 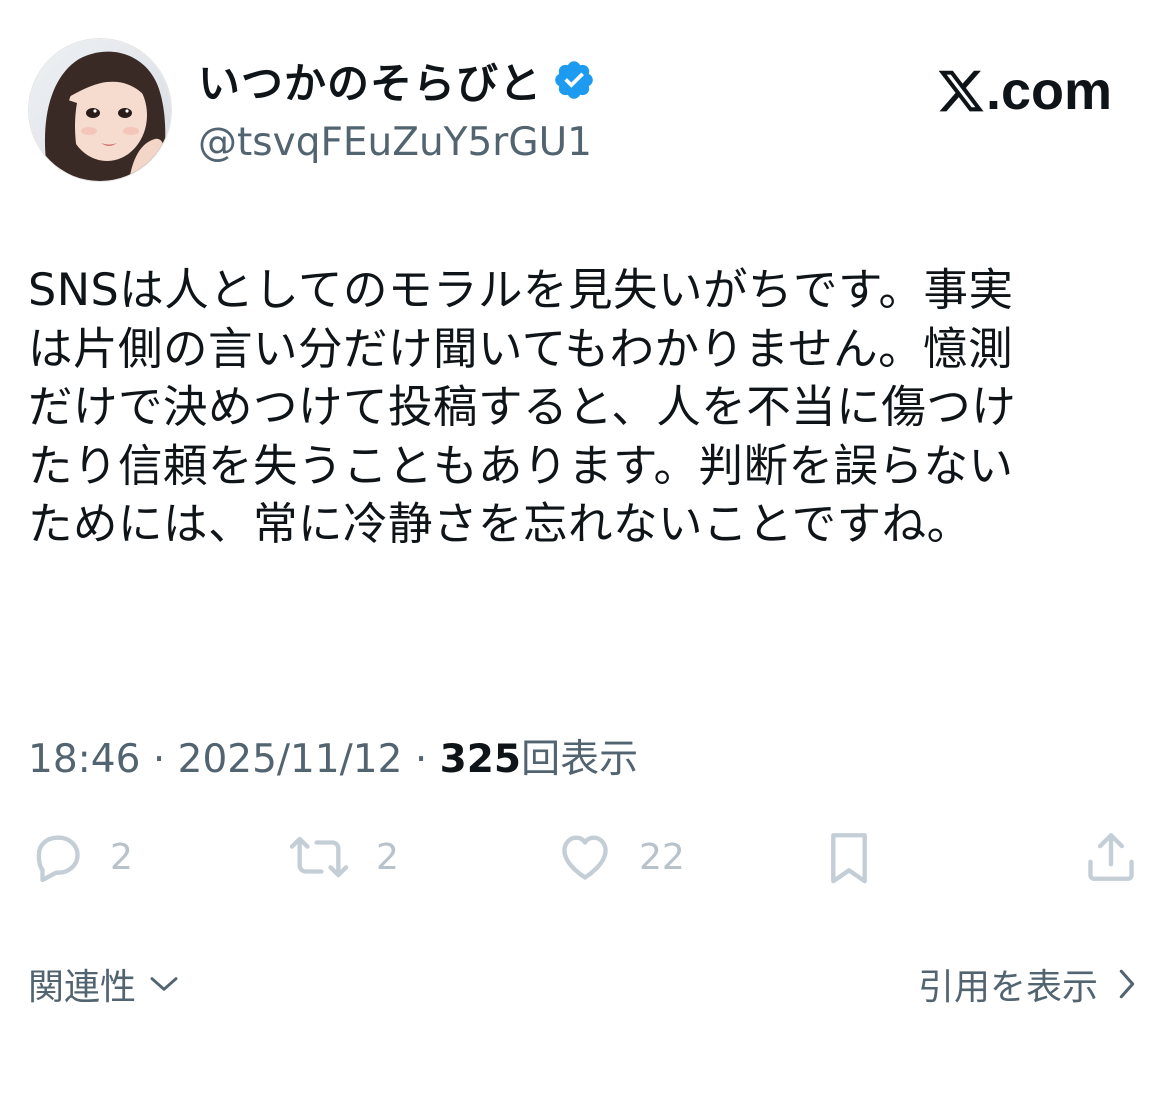 I want to click on reply-icon, so click(x=58, y=859).